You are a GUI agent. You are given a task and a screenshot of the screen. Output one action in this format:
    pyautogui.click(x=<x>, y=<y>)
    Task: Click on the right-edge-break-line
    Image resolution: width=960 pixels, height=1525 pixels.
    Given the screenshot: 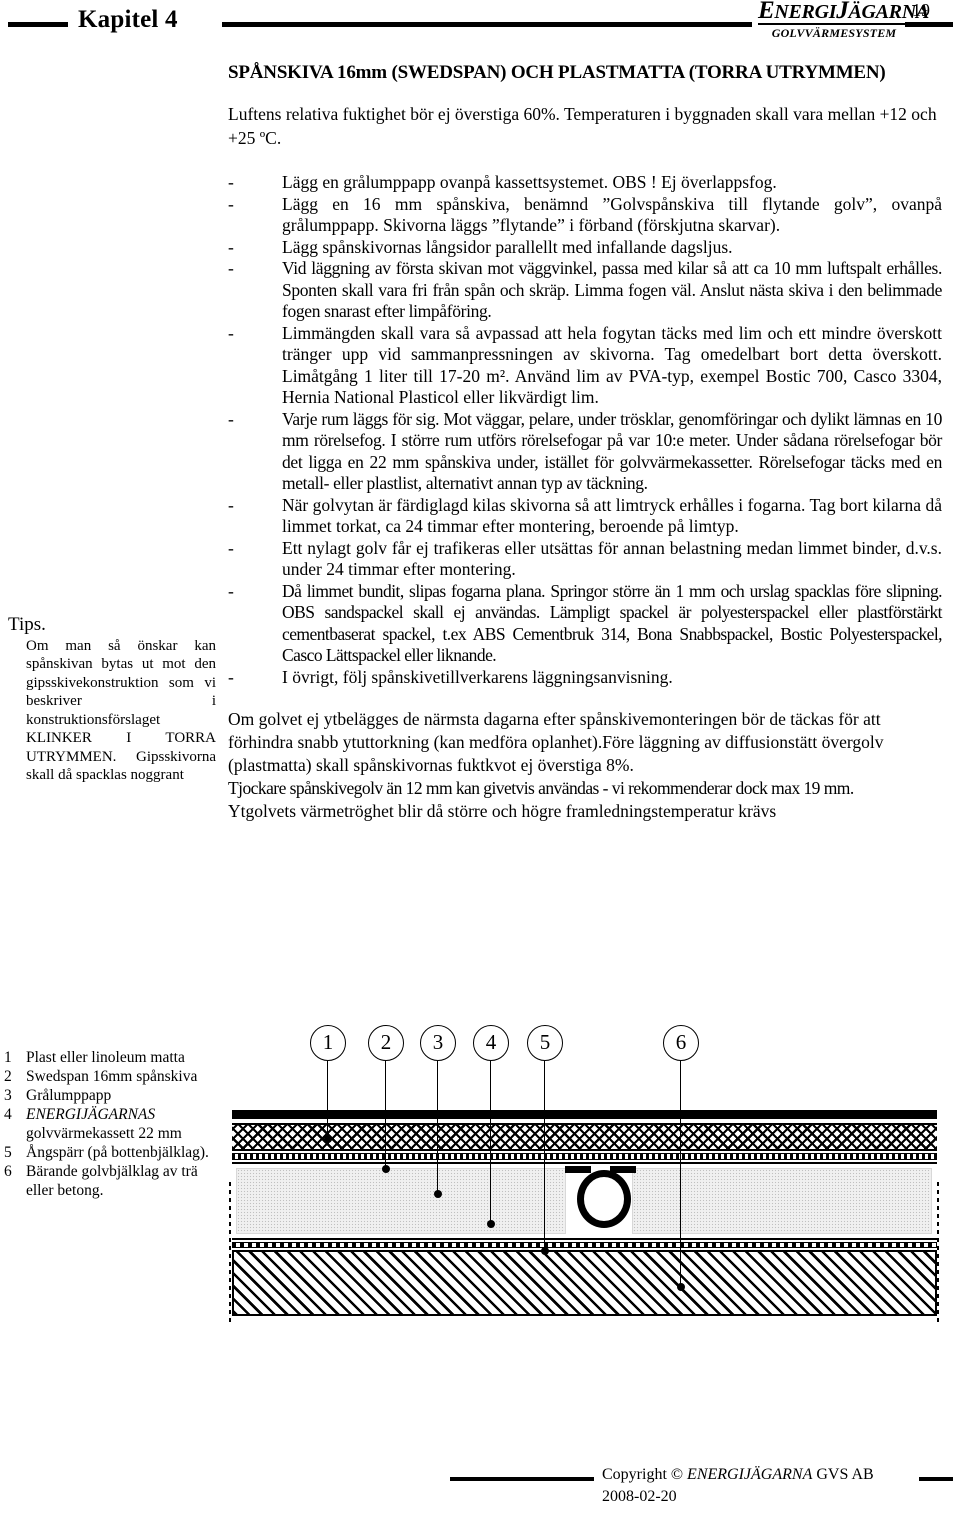 What is the action you would take?
    pyautogui.click(x=938, y=1252)
    